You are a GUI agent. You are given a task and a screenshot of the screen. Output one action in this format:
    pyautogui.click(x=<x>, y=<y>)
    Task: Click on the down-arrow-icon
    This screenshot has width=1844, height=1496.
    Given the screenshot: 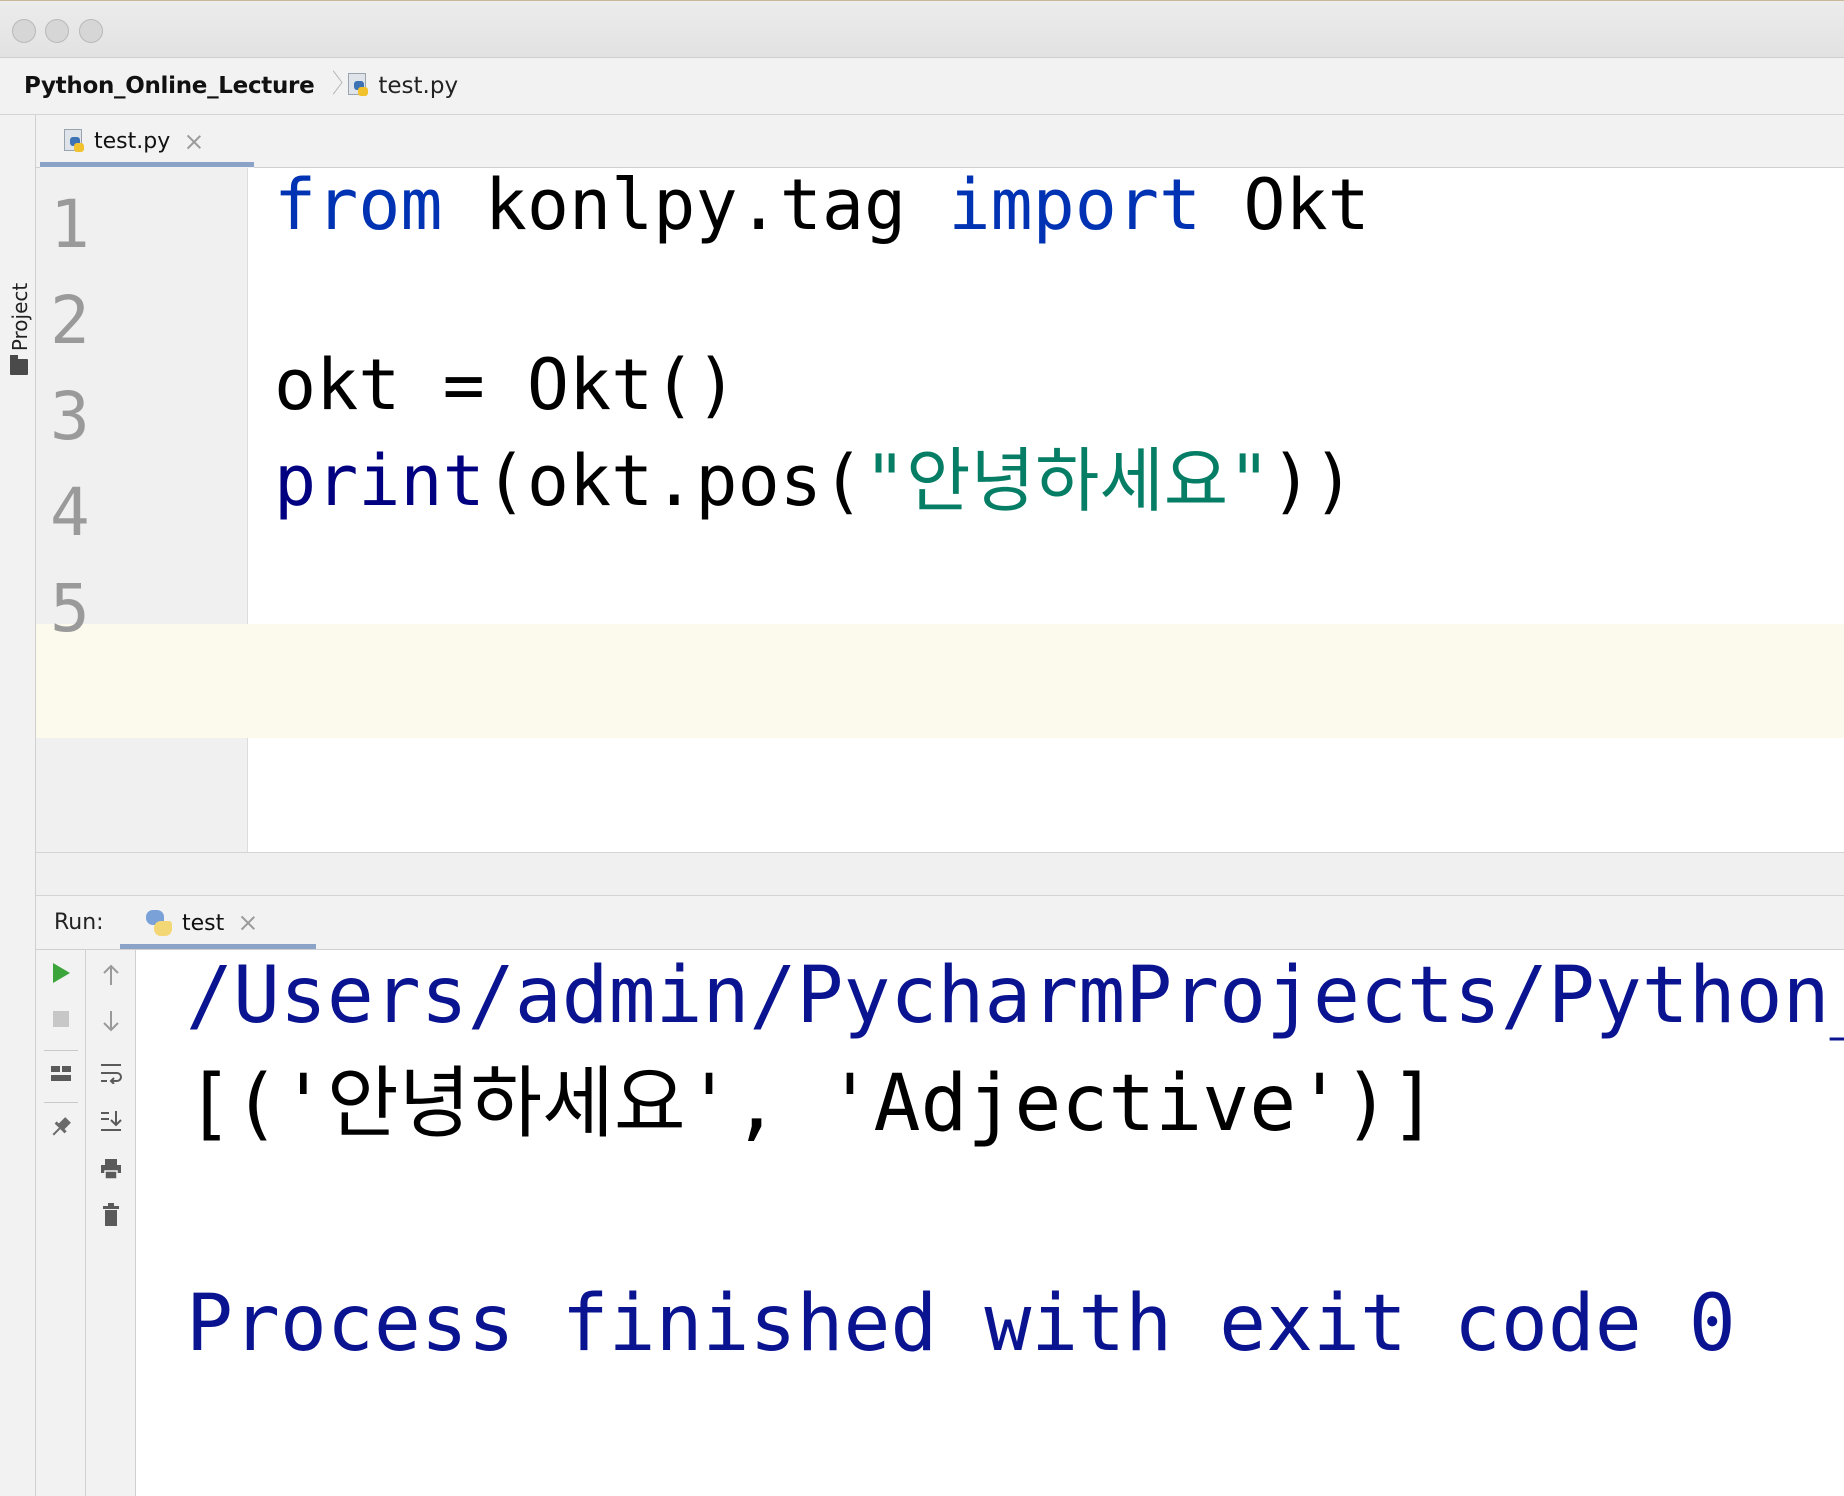 What is the action you would take?
    pyautogui.click(x=111, y=1021)
    